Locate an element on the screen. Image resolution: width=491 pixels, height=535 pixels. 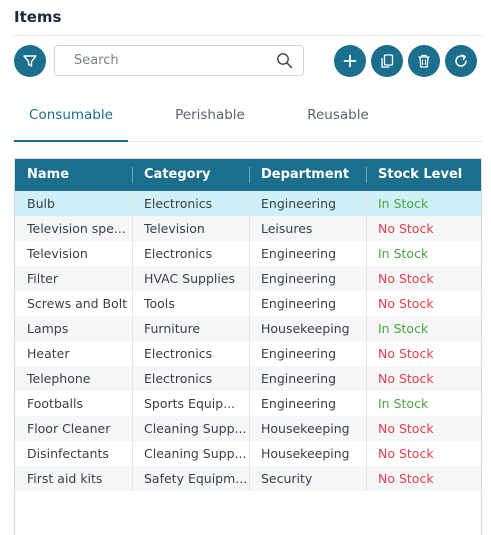
copy-button is located at coordinates (387, 61).